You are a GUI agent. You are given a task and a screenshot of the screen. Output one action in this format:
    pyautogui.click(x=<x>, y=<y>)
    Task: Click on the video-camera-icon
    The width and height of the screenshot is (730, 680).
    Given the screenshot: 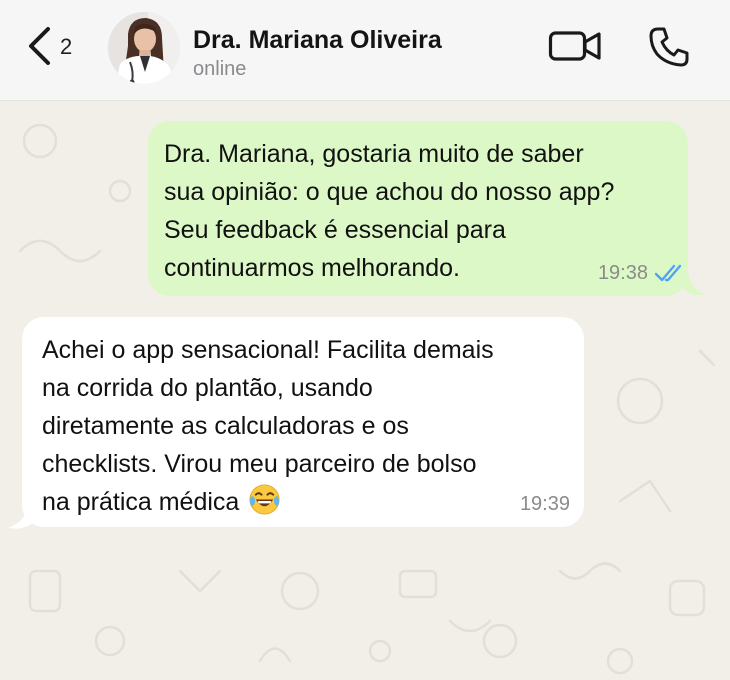 What is the action you would take?
    pyautogui.click(x=574, y=46)
    